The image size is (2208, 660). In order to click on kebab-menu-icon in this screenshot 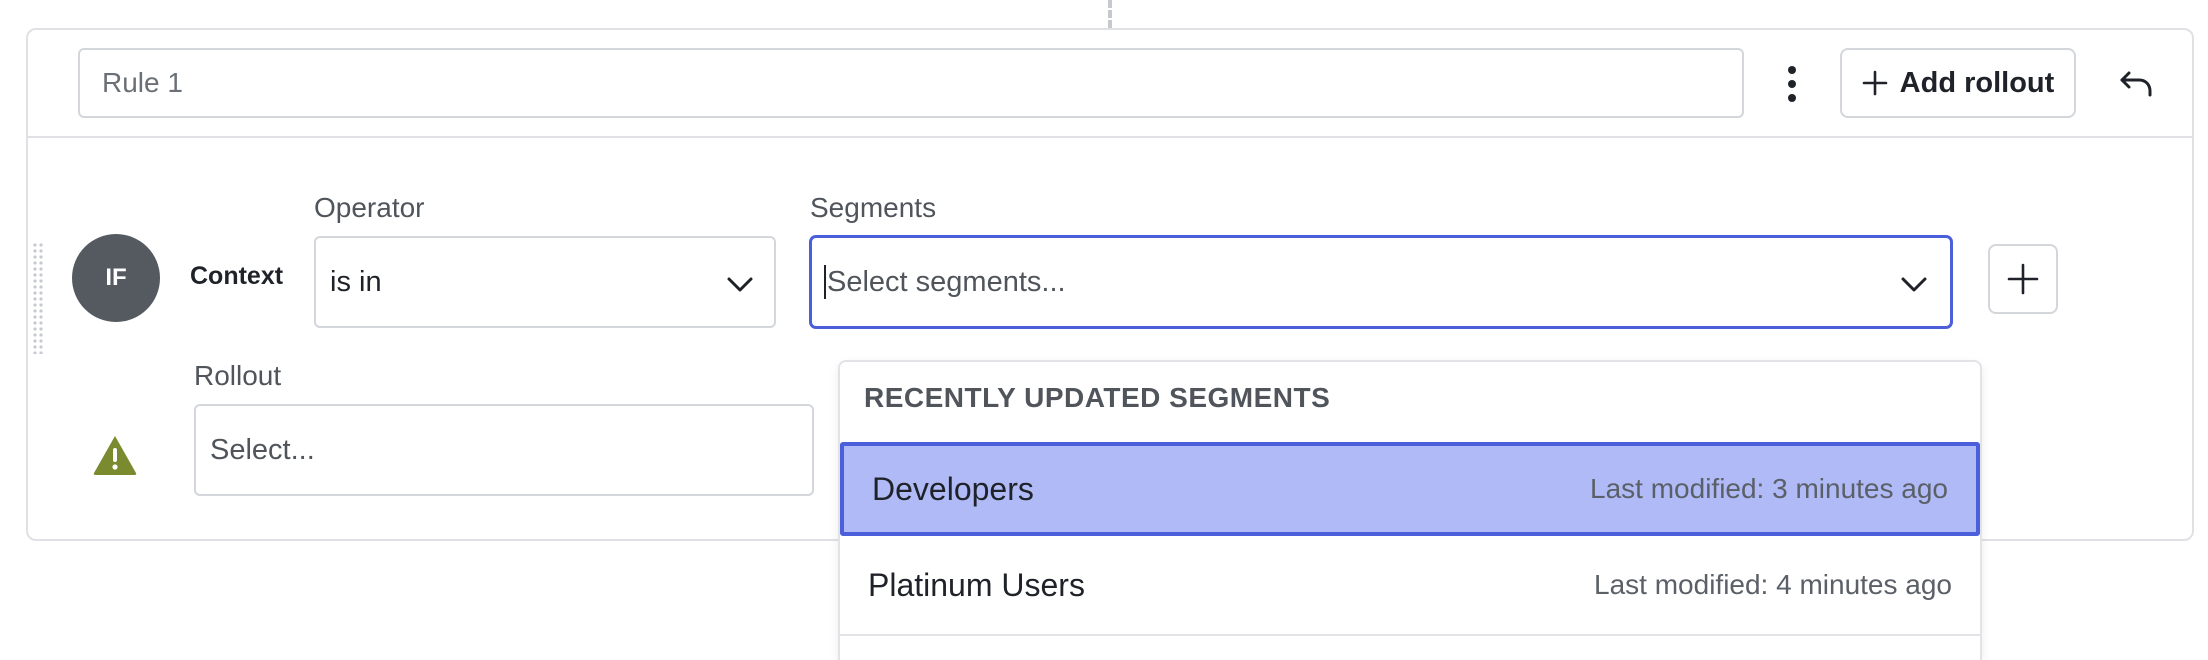, I will do `click(1792, 84)`.